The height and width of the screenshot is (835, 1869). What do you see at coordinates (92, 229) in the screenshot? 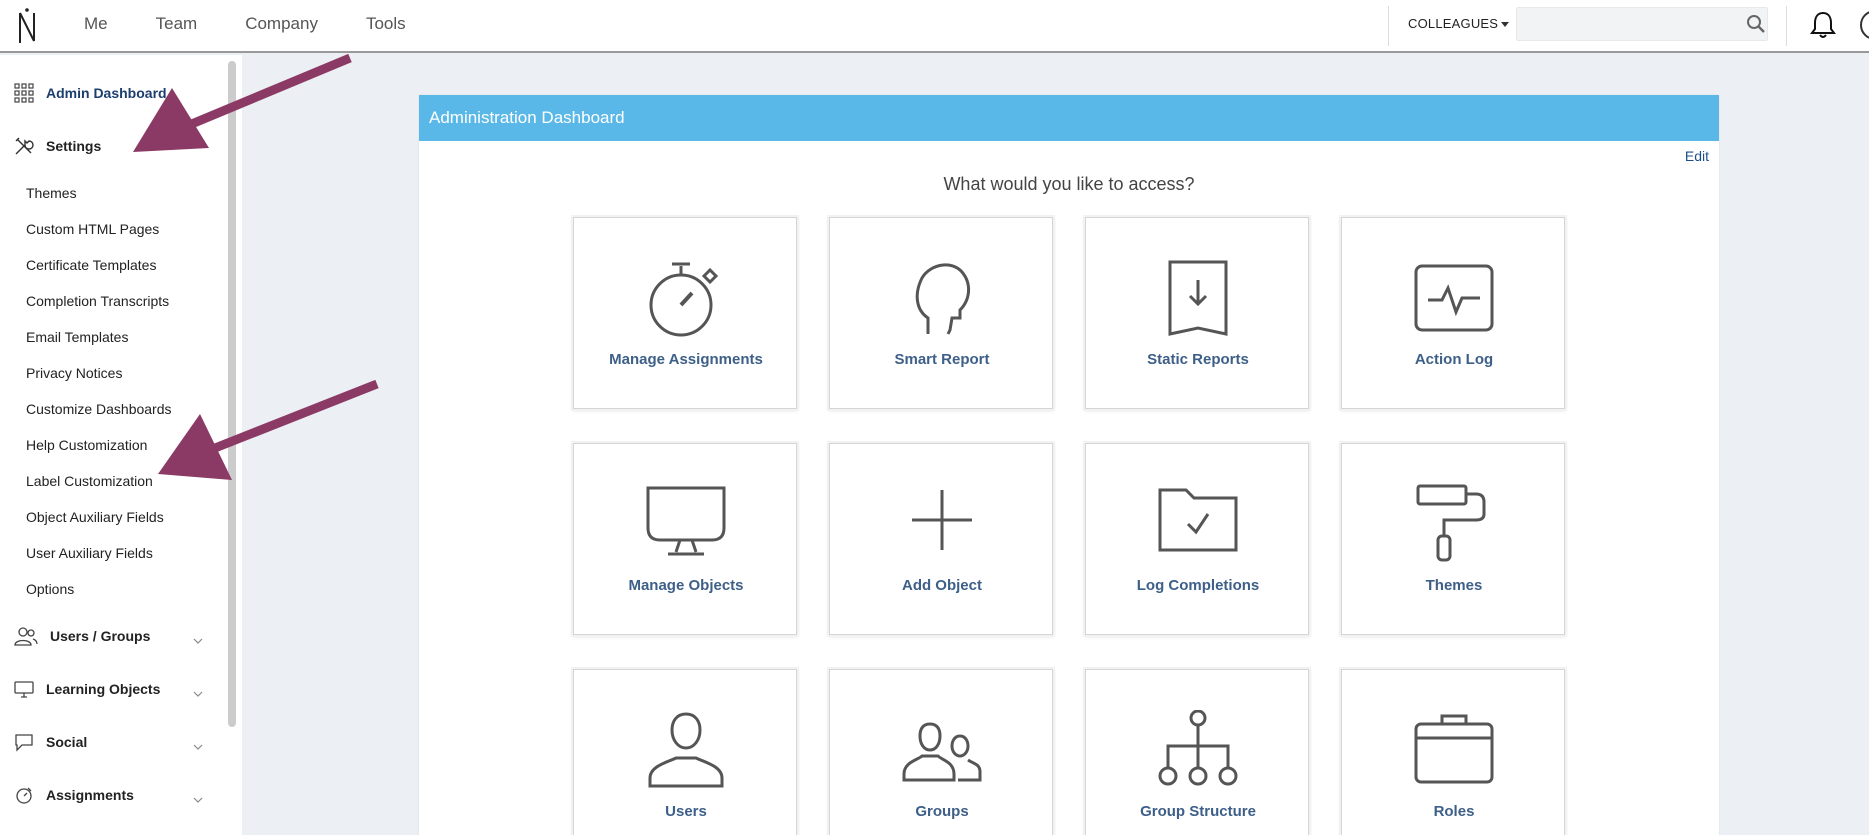
I see `sidebar-subitem: Custom HTML Pages` at bounding box center [92, 229].